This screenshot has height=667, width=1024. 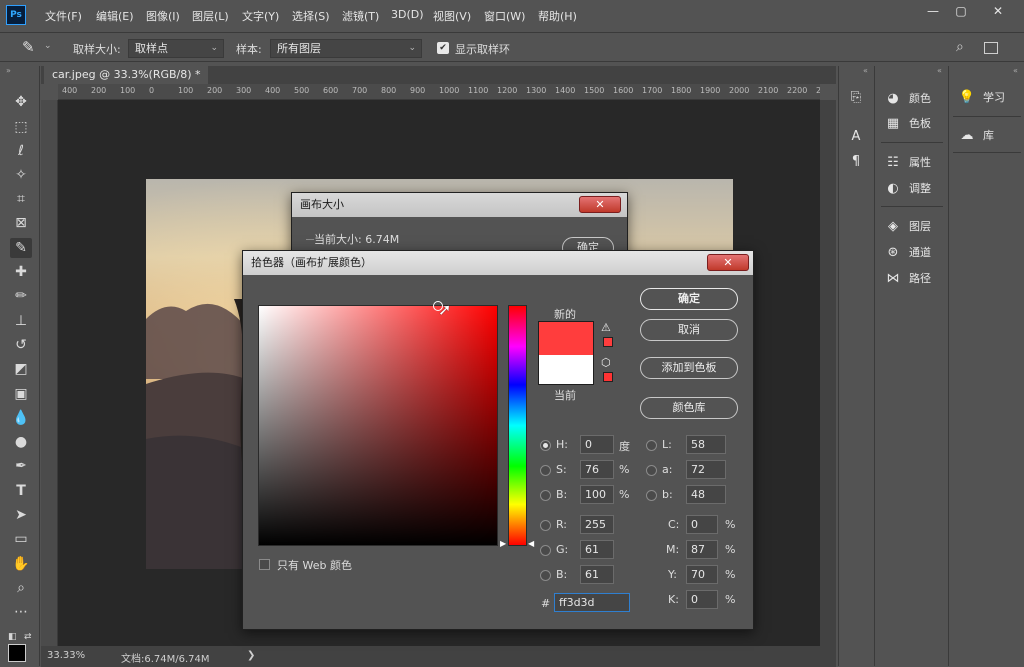 What do you see at coordinates (908, 188) in the screenshot?
I see `panel-adjustments: ◐ 调整` at bounding box center [908, 188].